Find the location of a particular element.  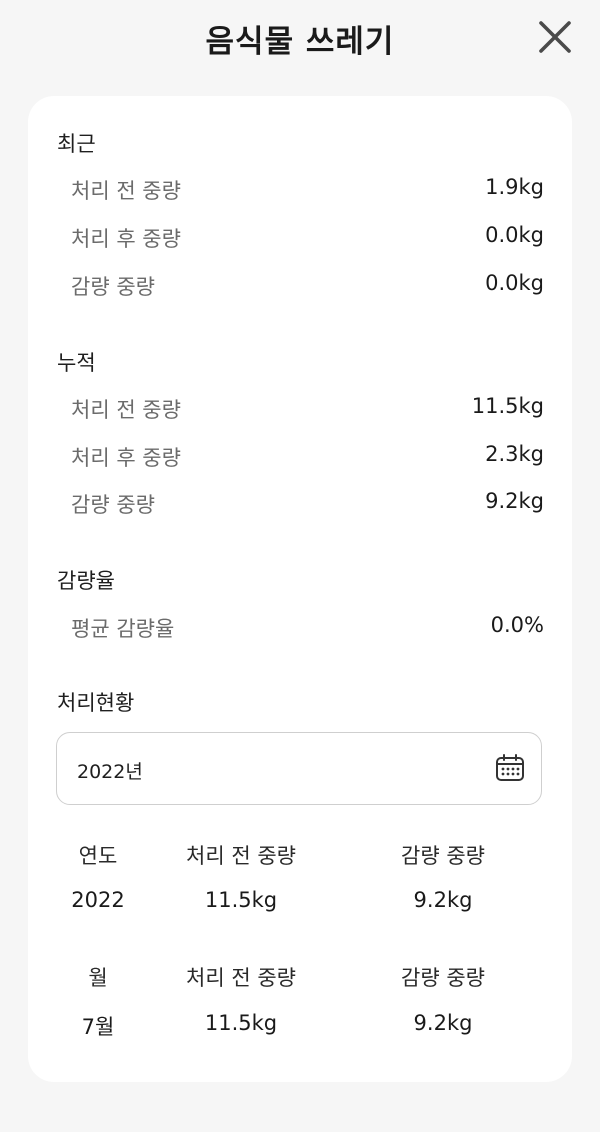

row-value: 1.9kg is located at coordinates (514, 187).